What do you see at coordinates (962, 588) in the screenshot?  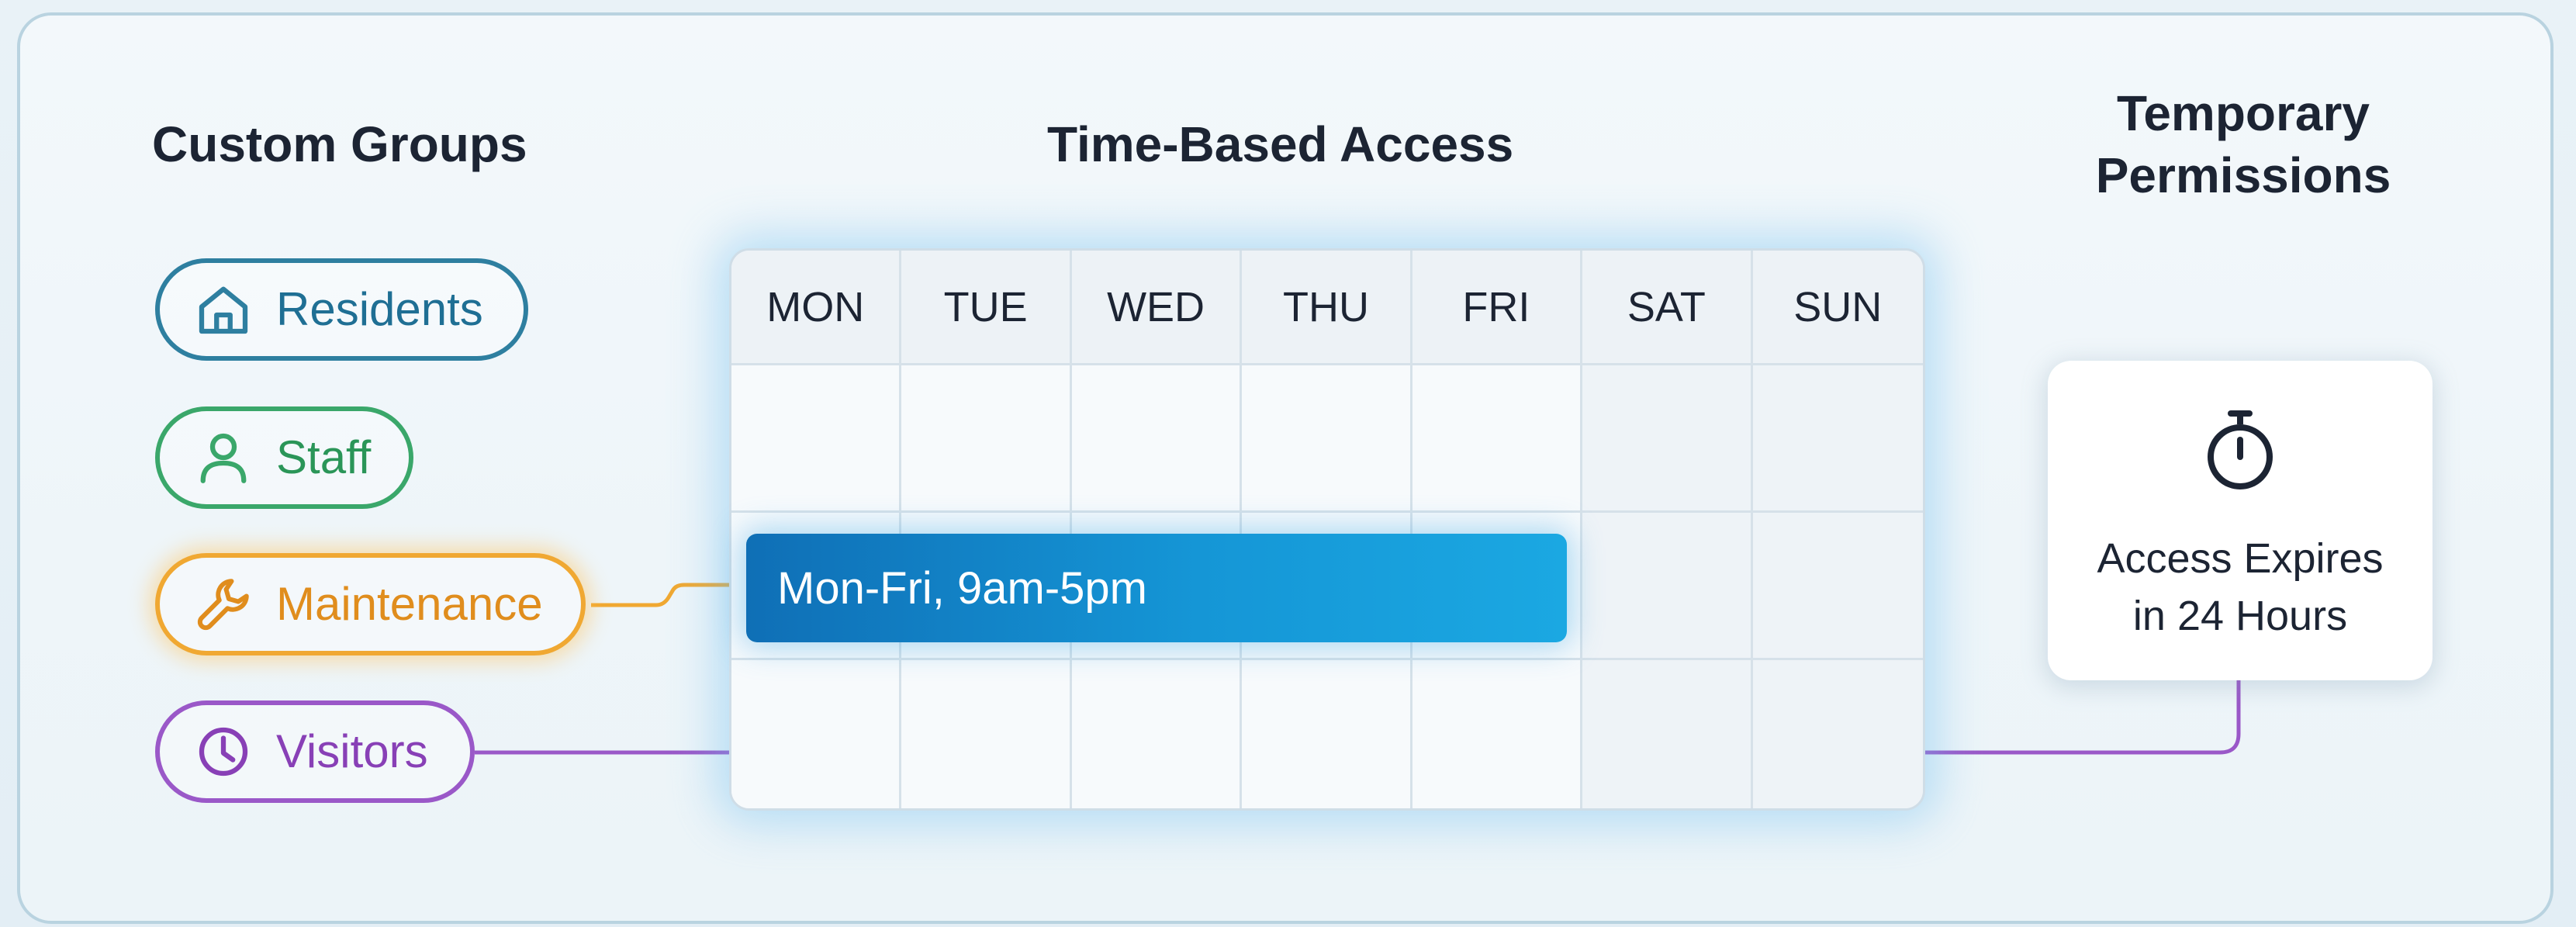 I see `schedule-block-label: Mon-Fri, 9am-5pm` at bounding box center [962, 588].